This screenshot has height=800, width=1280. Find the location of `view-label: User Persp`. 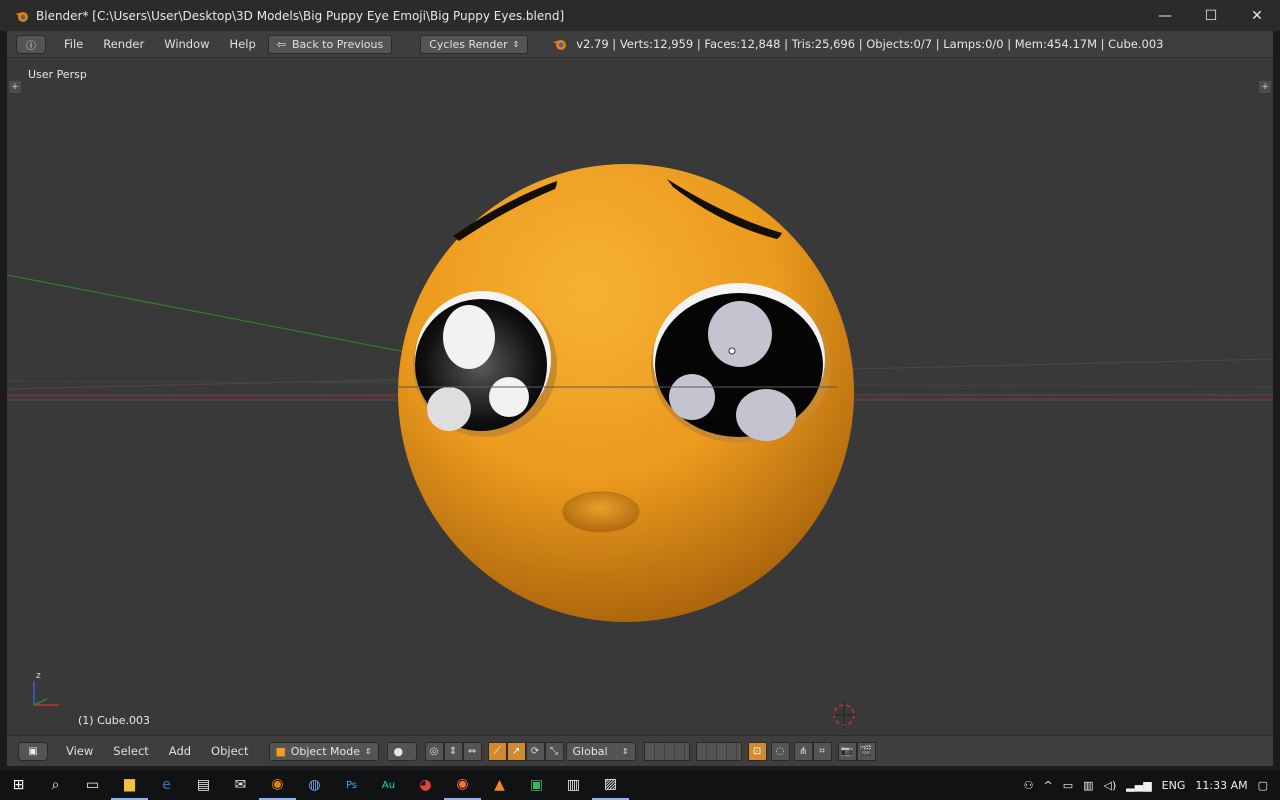

view-label: User Persp is located at coordinates (57, 74).